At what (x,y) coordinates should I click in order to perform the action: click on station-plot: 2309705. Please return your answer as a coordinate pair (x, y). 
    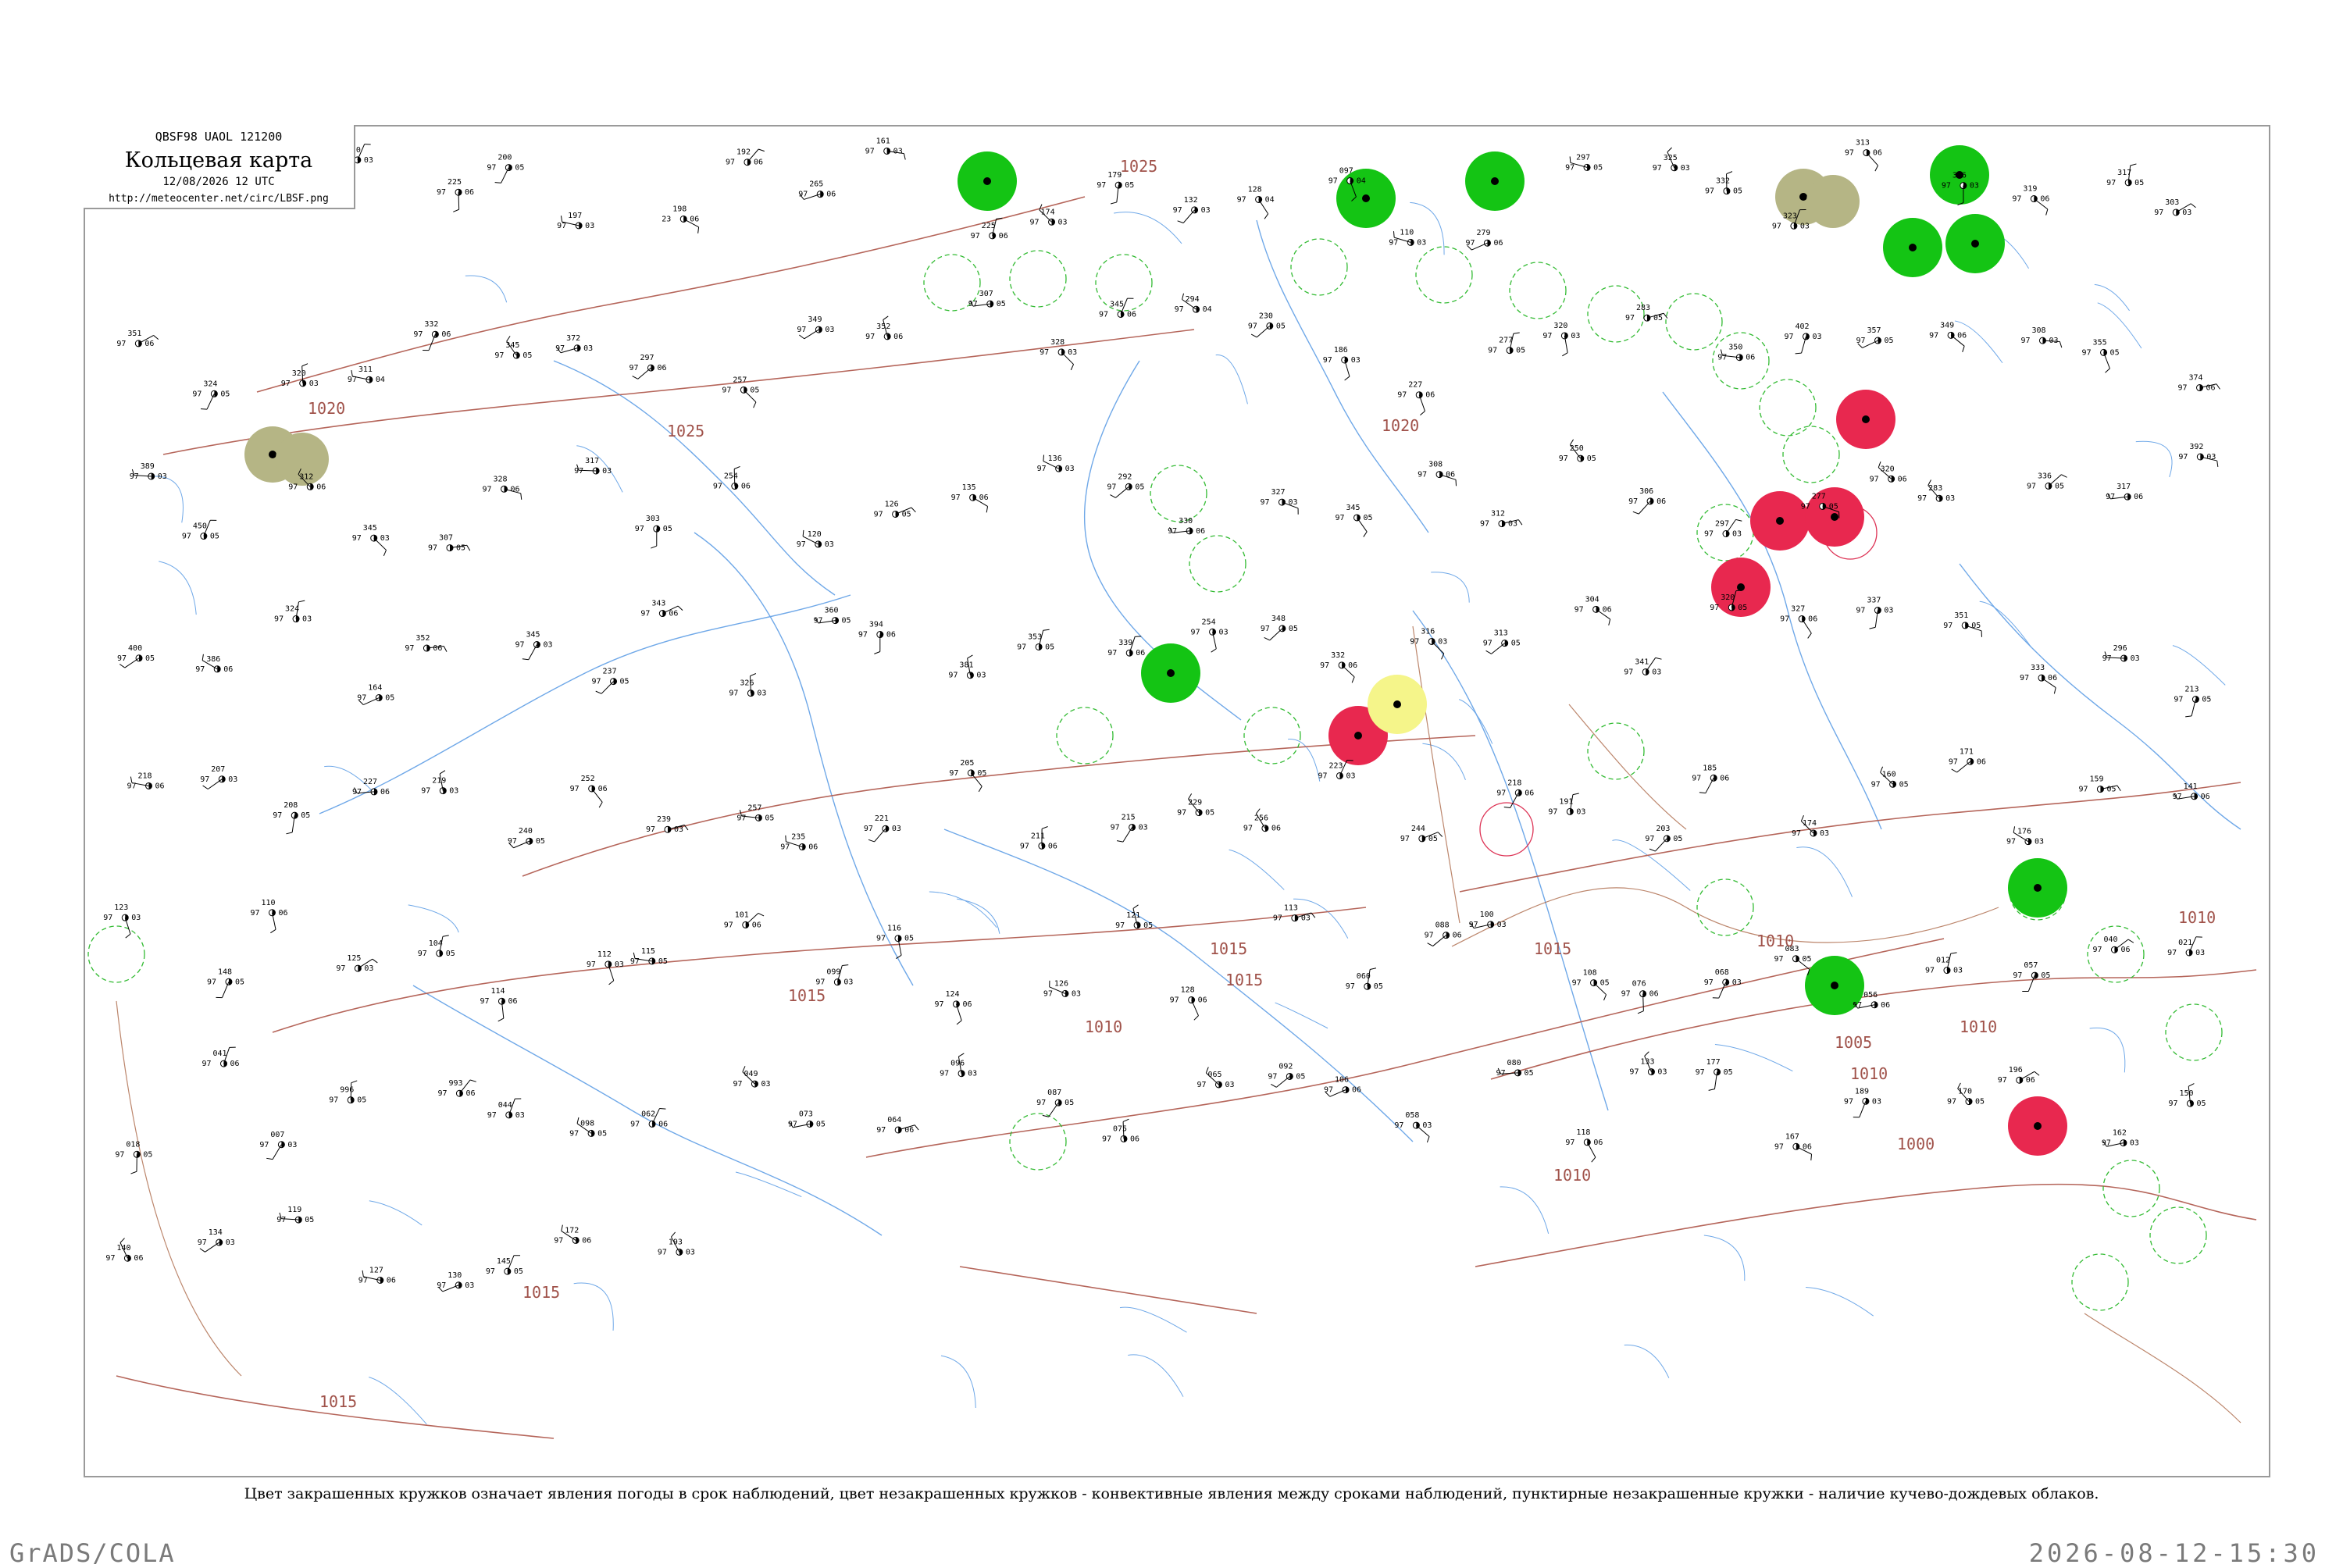
    Looking at the image, I should click on (1267, 324).